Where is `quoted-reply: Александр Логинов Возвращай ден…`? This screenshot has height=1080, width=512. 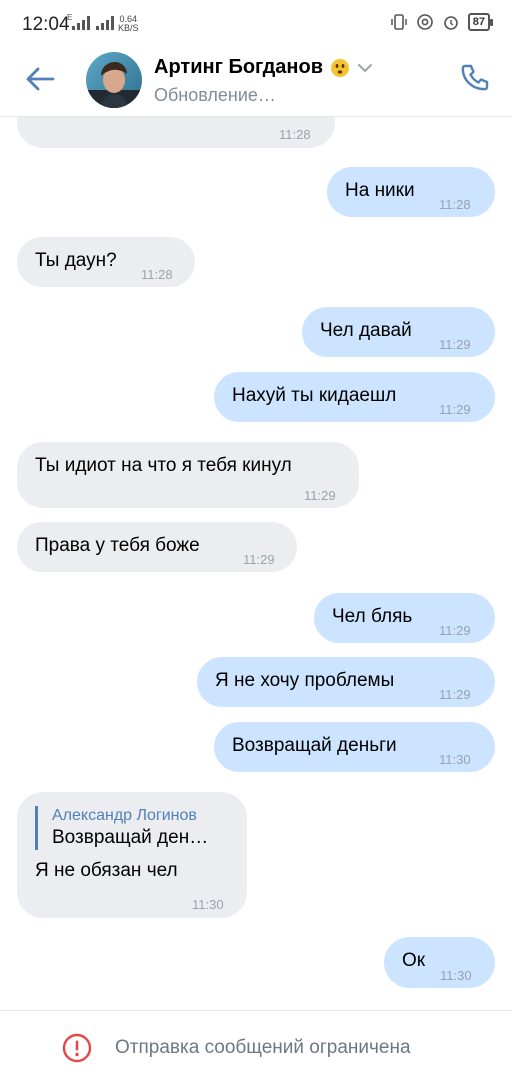 quoted-reply: Александр Логинов Возвращай ден… is located at coordinates (133, 828).